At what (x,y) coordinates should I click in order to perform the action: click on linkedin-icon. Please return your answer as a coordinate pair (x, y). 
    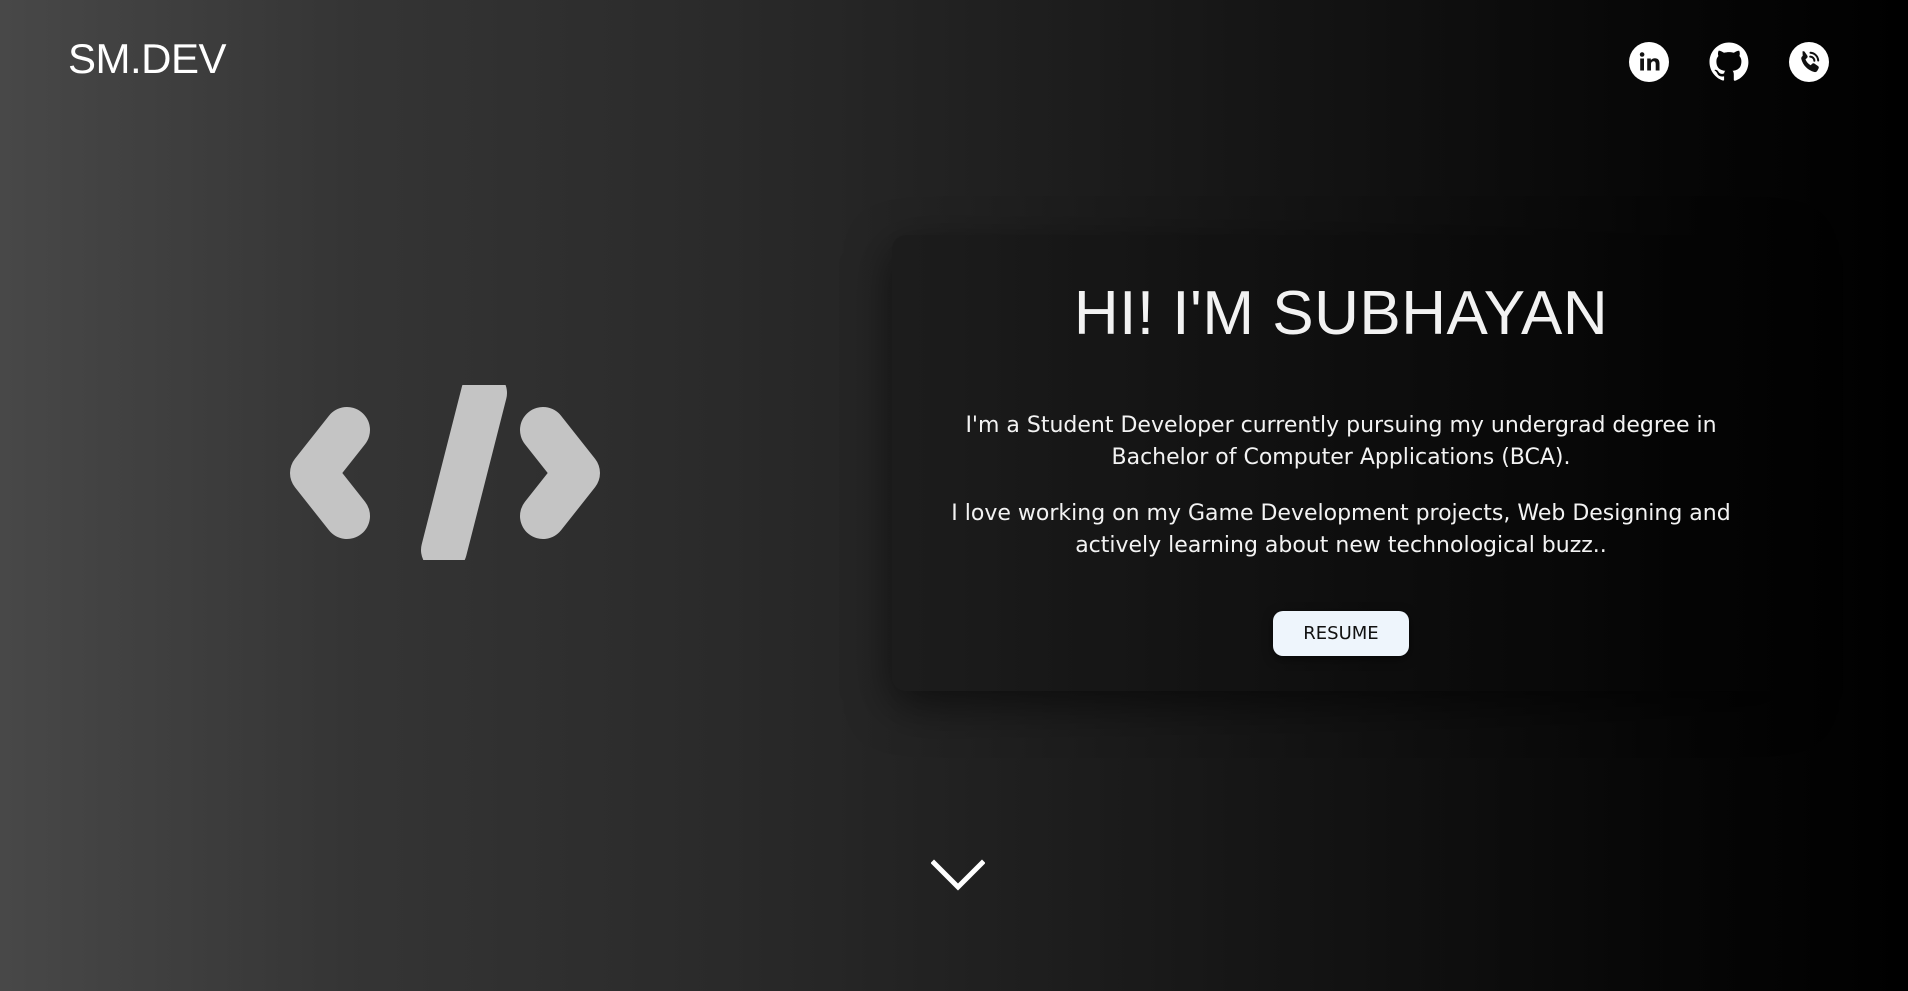
    Looking at the image, I should click on (1649, 62).